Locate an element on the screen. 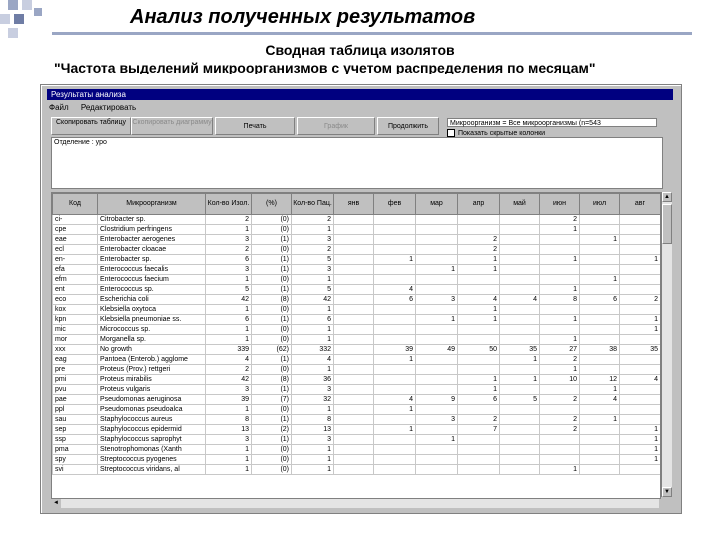 This screenshot has height=540, width=720. table-row: ppl Pseudomonas pseudoalca 1 (0) 1 1 is located at coordinates (356, 409).